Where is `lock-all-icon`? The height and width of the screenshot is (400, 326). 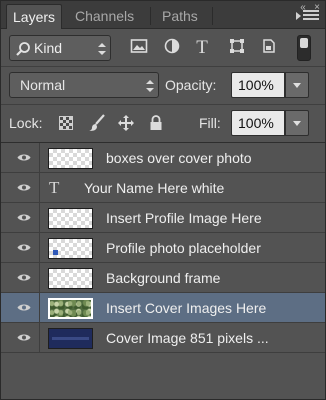 lock-all-icon is located at coordinates (156, 123).